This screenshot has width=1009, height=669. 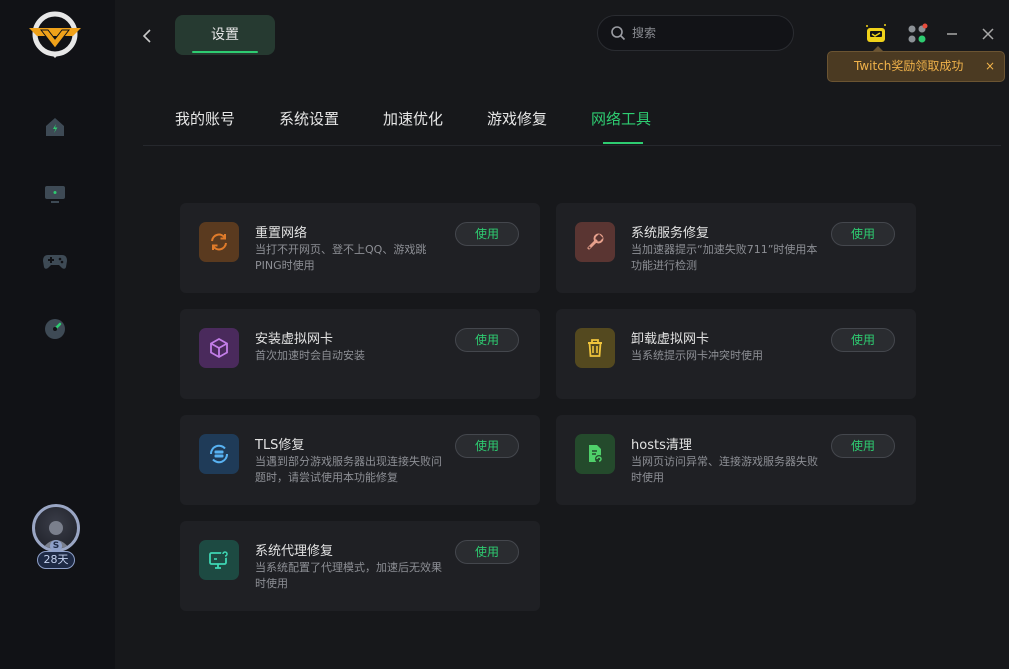 What do you see at coordinates (990, 66) in the screenshot?
I see `toast-close-icon: ×` at bounding box center [990, 66].